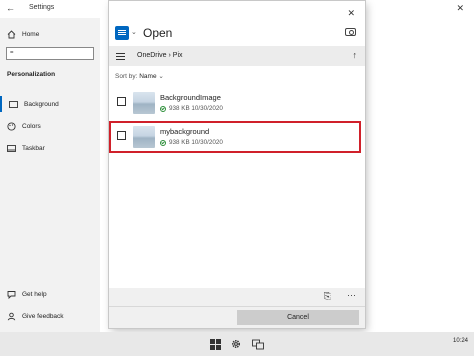  What do you see at coordinates (298, 317) in the screenshot?
I see `cancel-button: Cancel` at bounding box center [298, 317].